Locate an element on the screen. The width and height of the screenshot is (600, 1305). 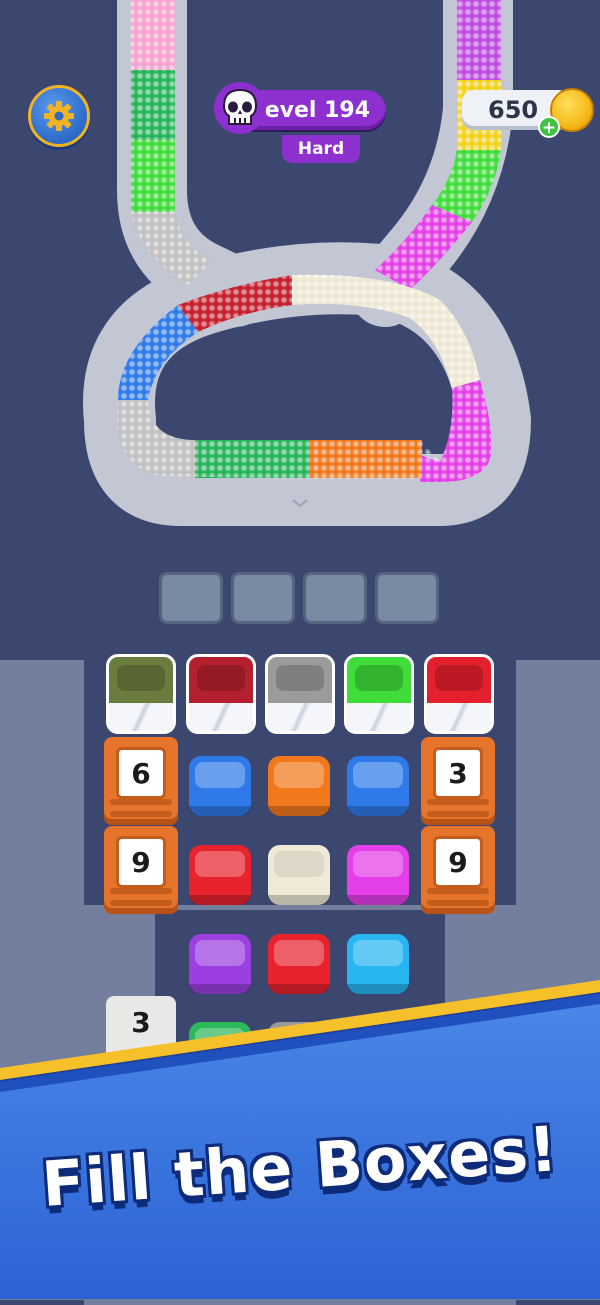
add-coins-button: + is located at coordinates (549, 127).